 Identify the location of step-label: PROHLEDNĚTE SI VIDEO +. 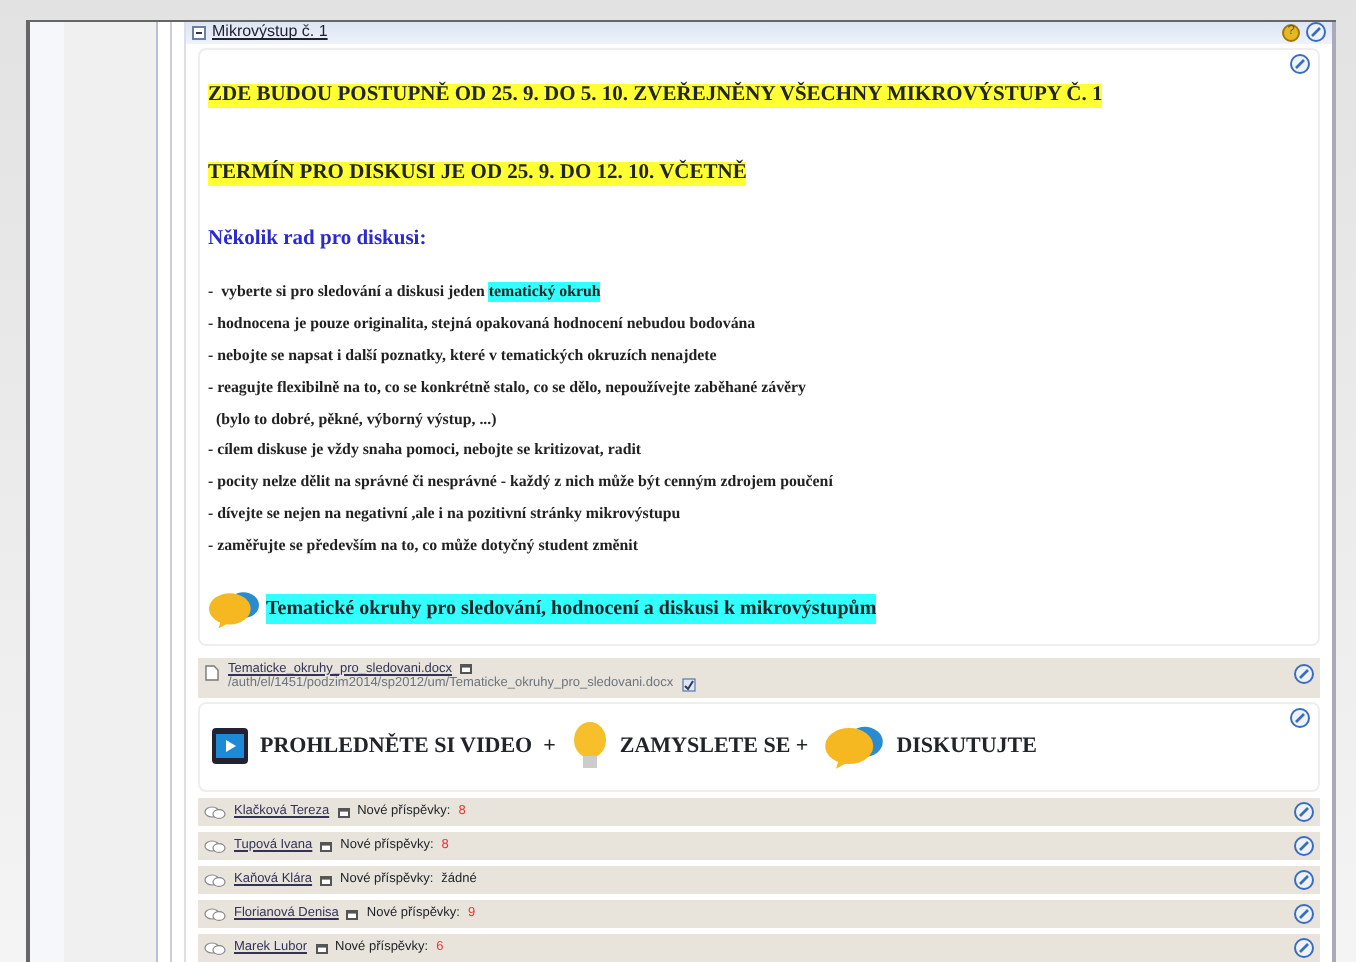
(408, 746).